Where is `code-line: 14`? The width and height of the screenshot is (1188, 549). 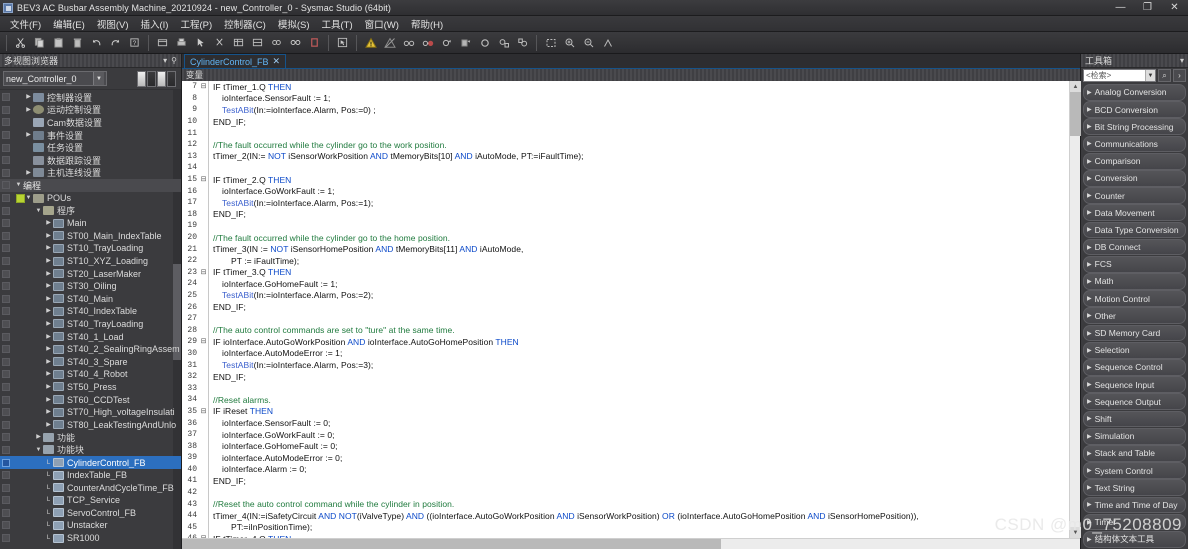 code-line: 14 is located at coordinates (625, 168).